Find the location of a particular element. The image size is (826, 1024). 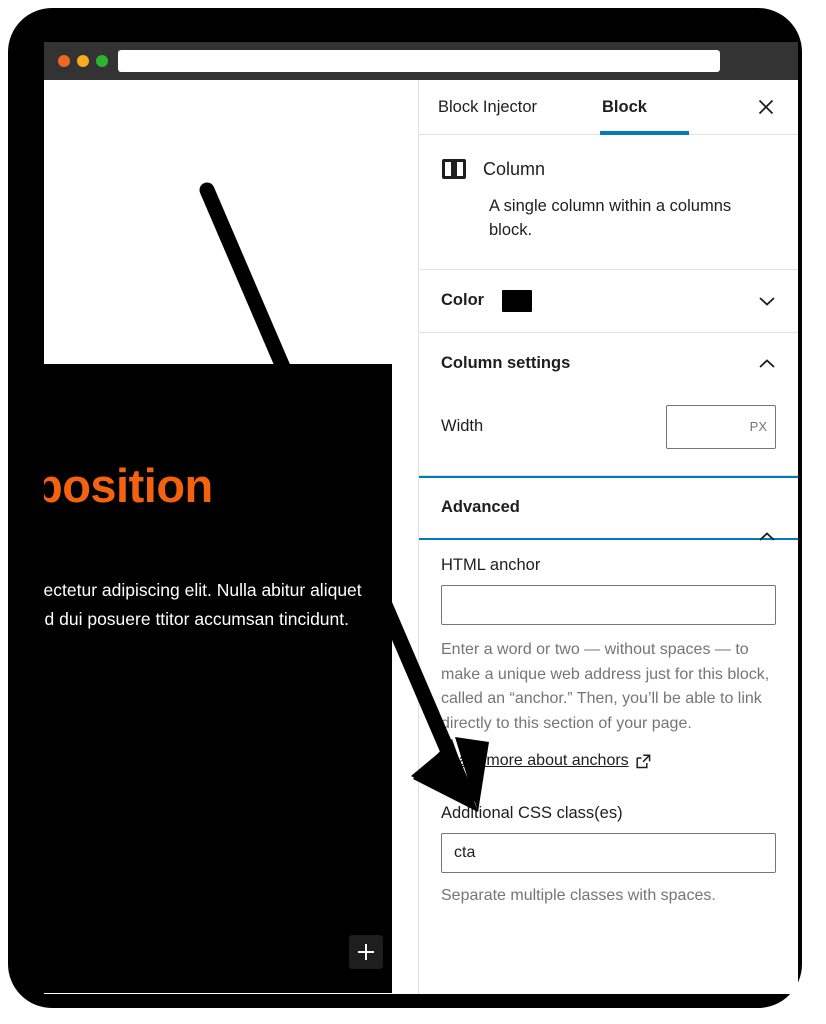

column-settings-panel-header: Column settings is located at coordinates (608, 364).